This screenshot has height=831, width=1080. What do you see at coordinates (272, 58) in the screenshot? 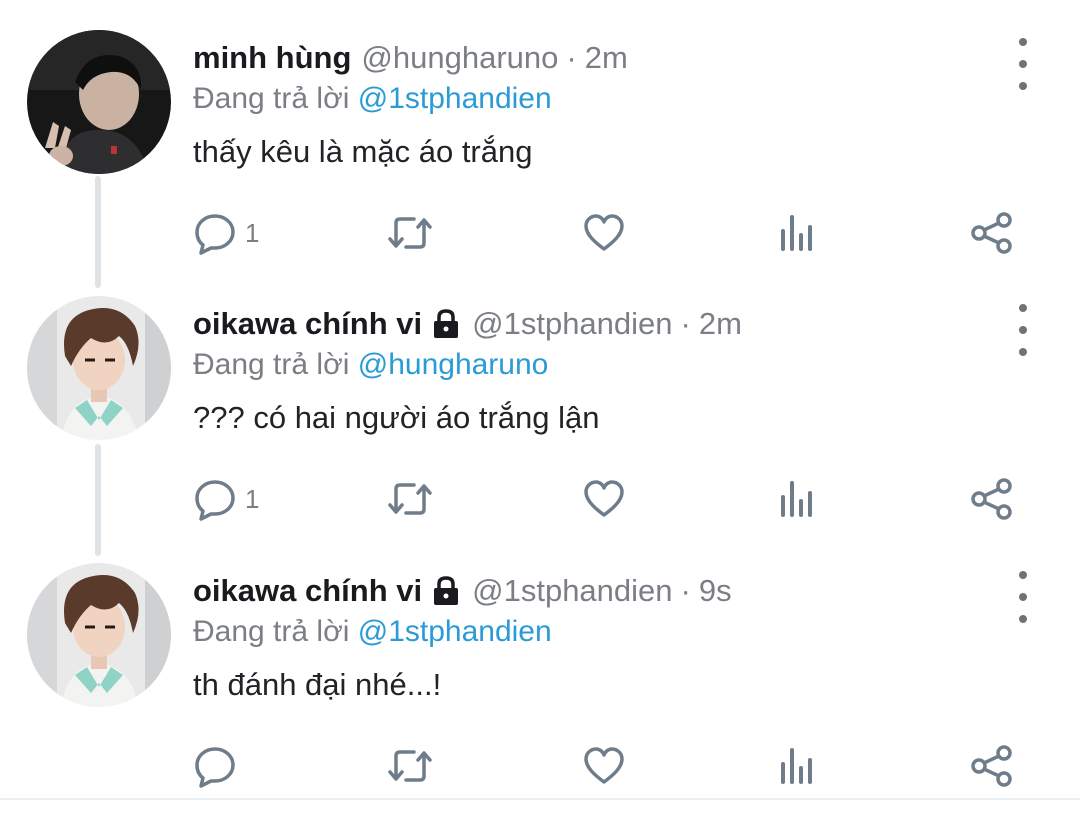
I see `display-name: minh hùng` at bounding box center [272, 58].